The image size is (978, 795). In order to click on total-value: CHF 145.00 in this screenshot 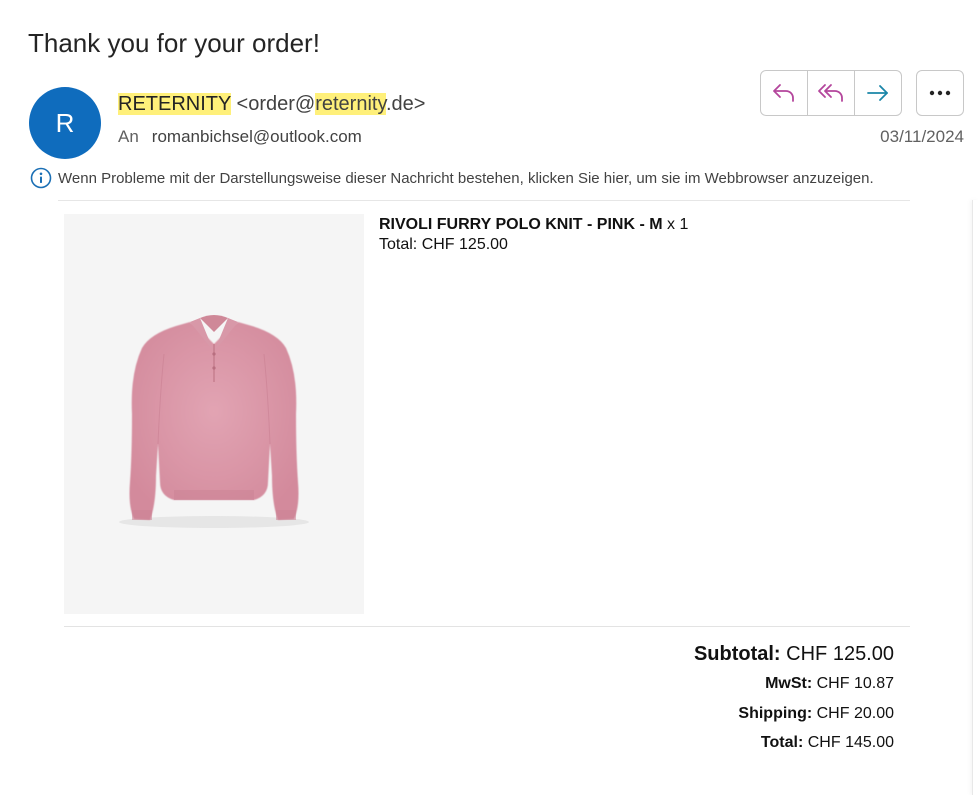, I will do `click(850, 742)`.